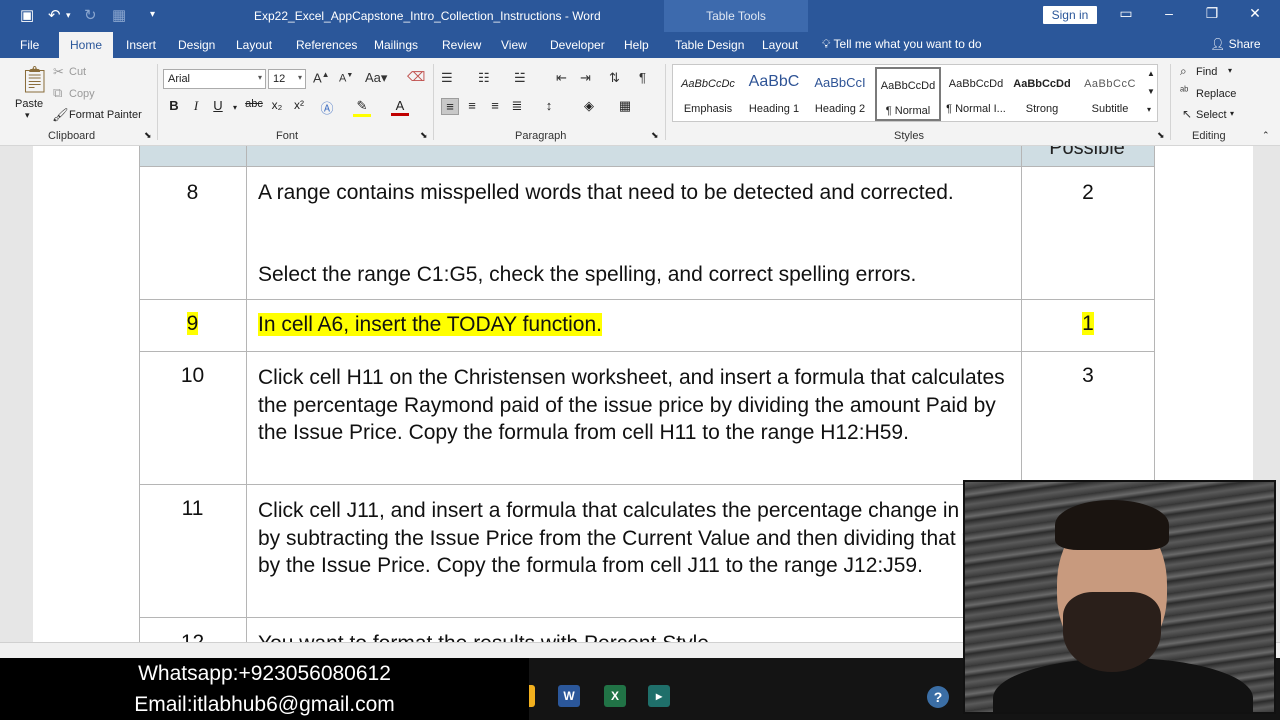 This screenshot has height=720, width=1280. Describe the element at coordinates (659, 696) in the screenshot. I see `app-taskbar-icon: ▸` at that location.